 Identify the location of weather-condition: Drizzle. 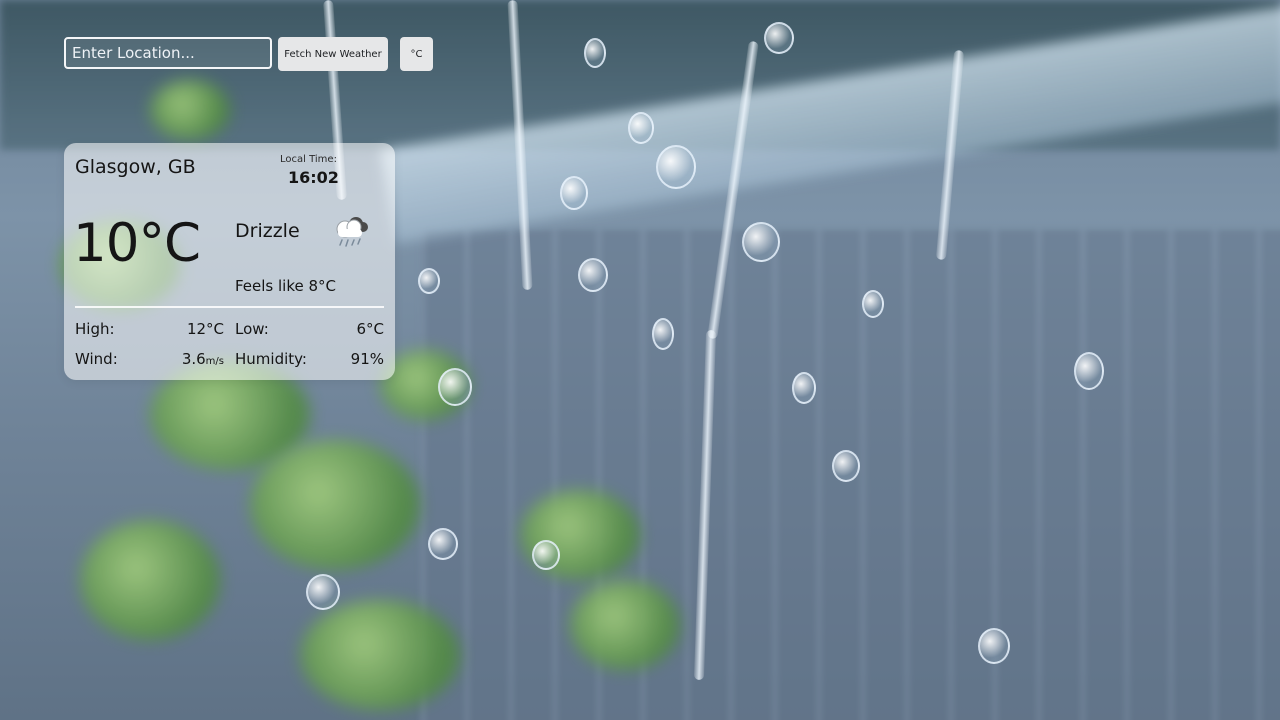
(267, 231).